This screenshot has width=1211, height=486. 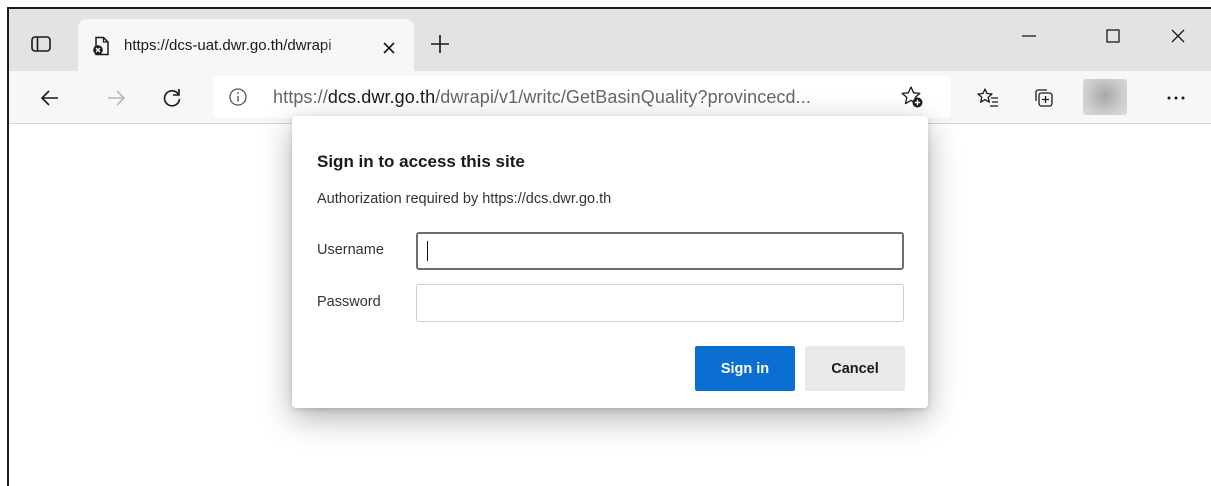 What do you see at coordinates (350, 250) in the screenshot?
I see `username-label: Username` at bounding box center [350, 250].